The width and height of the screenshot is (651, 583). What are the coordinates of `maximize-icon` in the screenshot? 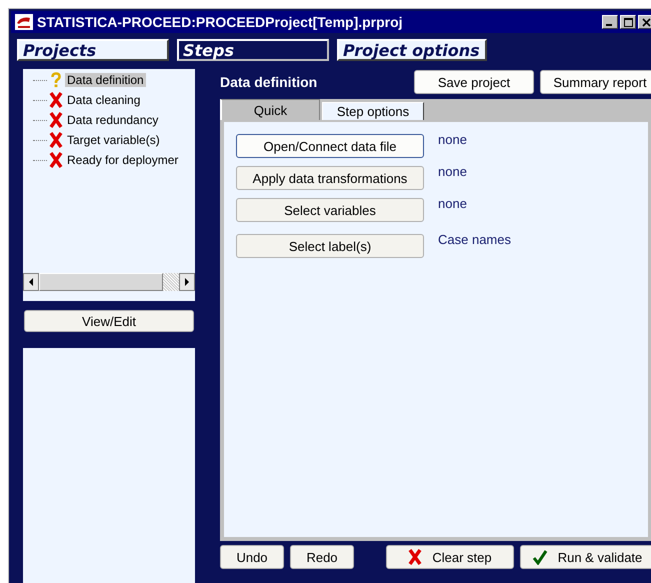 It's located at (628, 22).